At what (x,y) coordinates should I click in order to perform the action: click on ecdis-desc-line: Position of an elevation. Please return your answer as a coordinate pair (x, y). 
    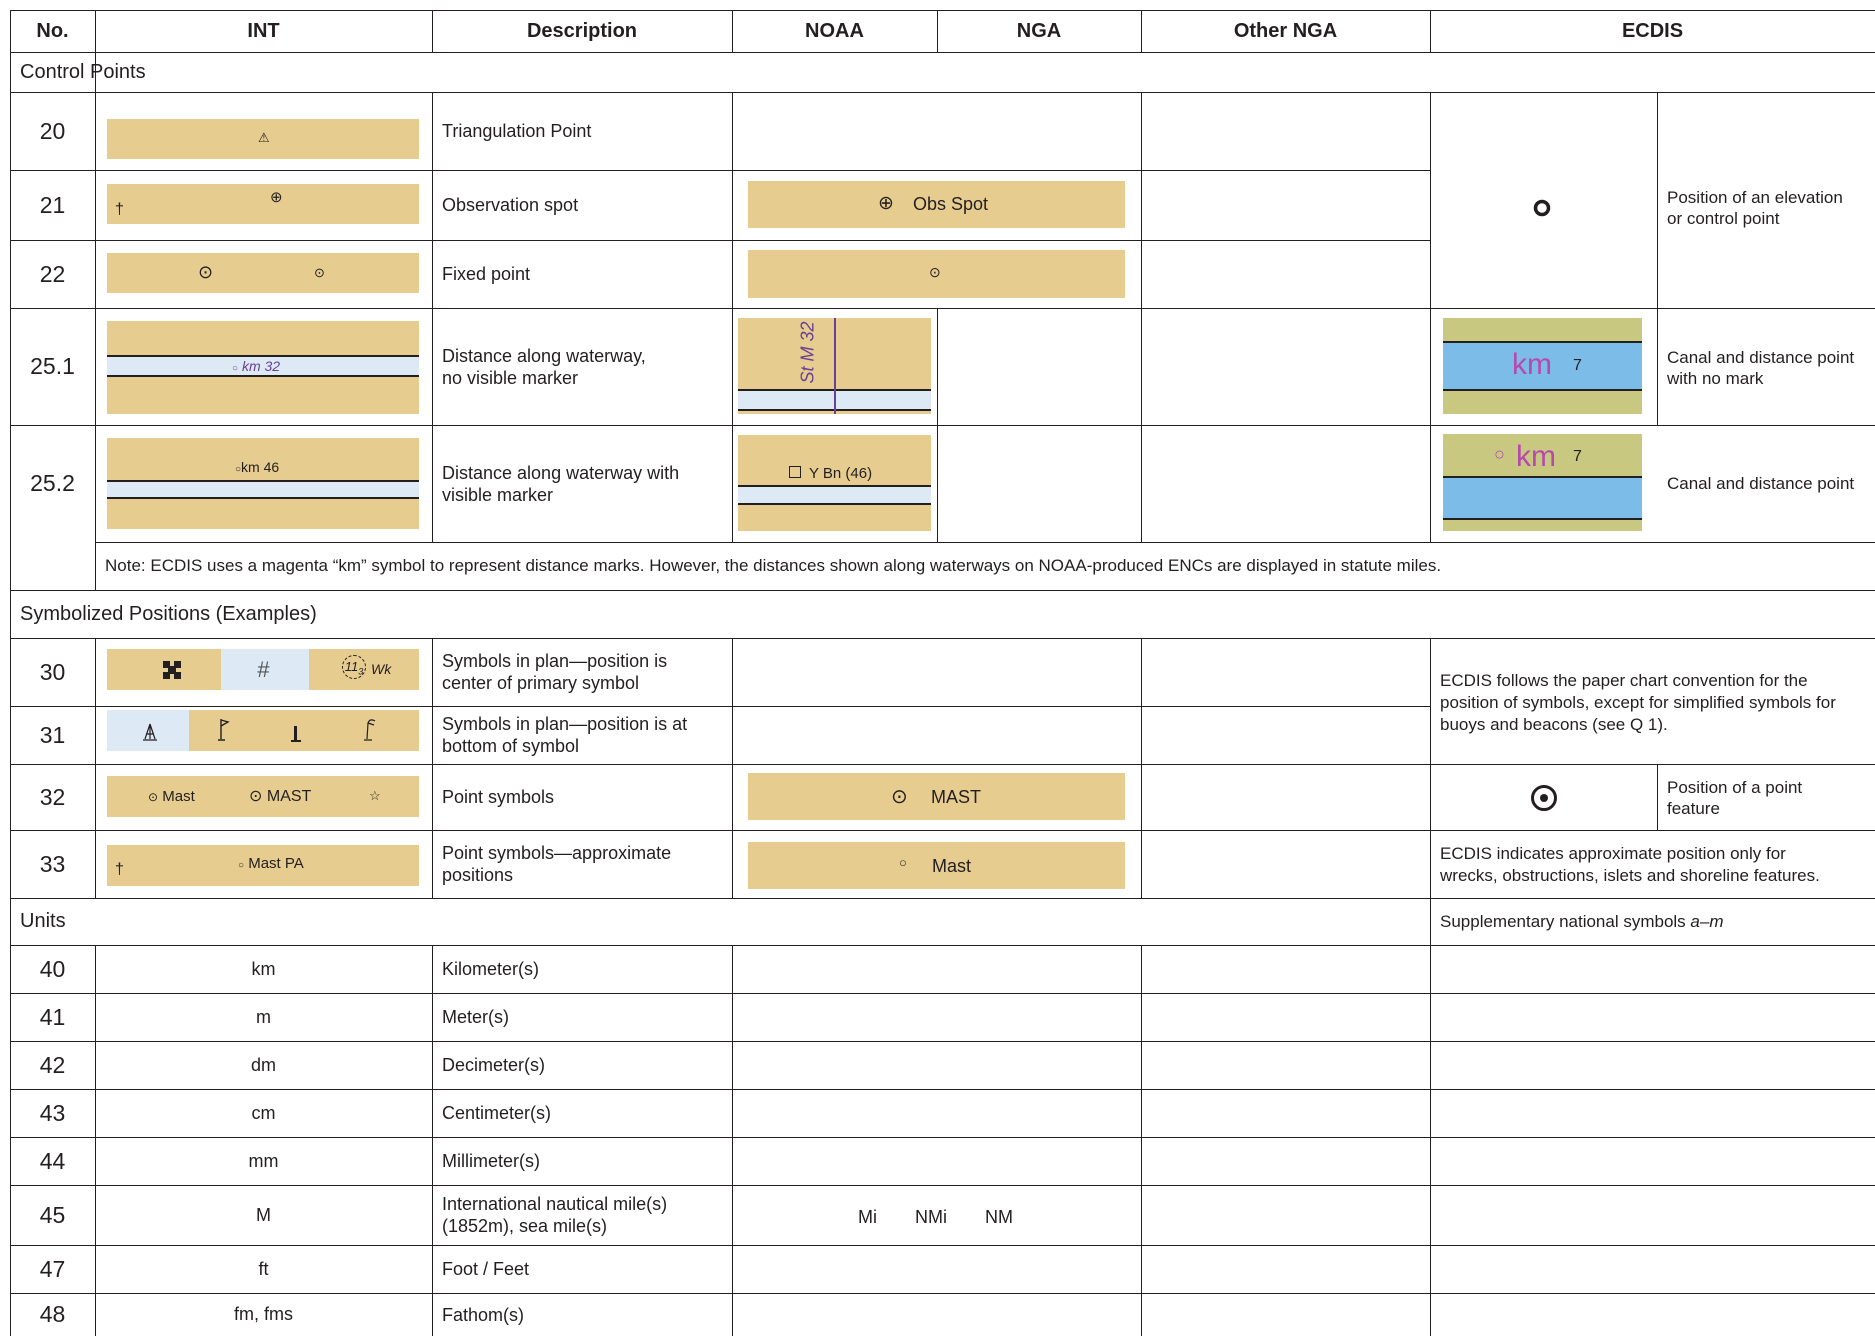
    Looking at the image, I should click on (1755, 197).